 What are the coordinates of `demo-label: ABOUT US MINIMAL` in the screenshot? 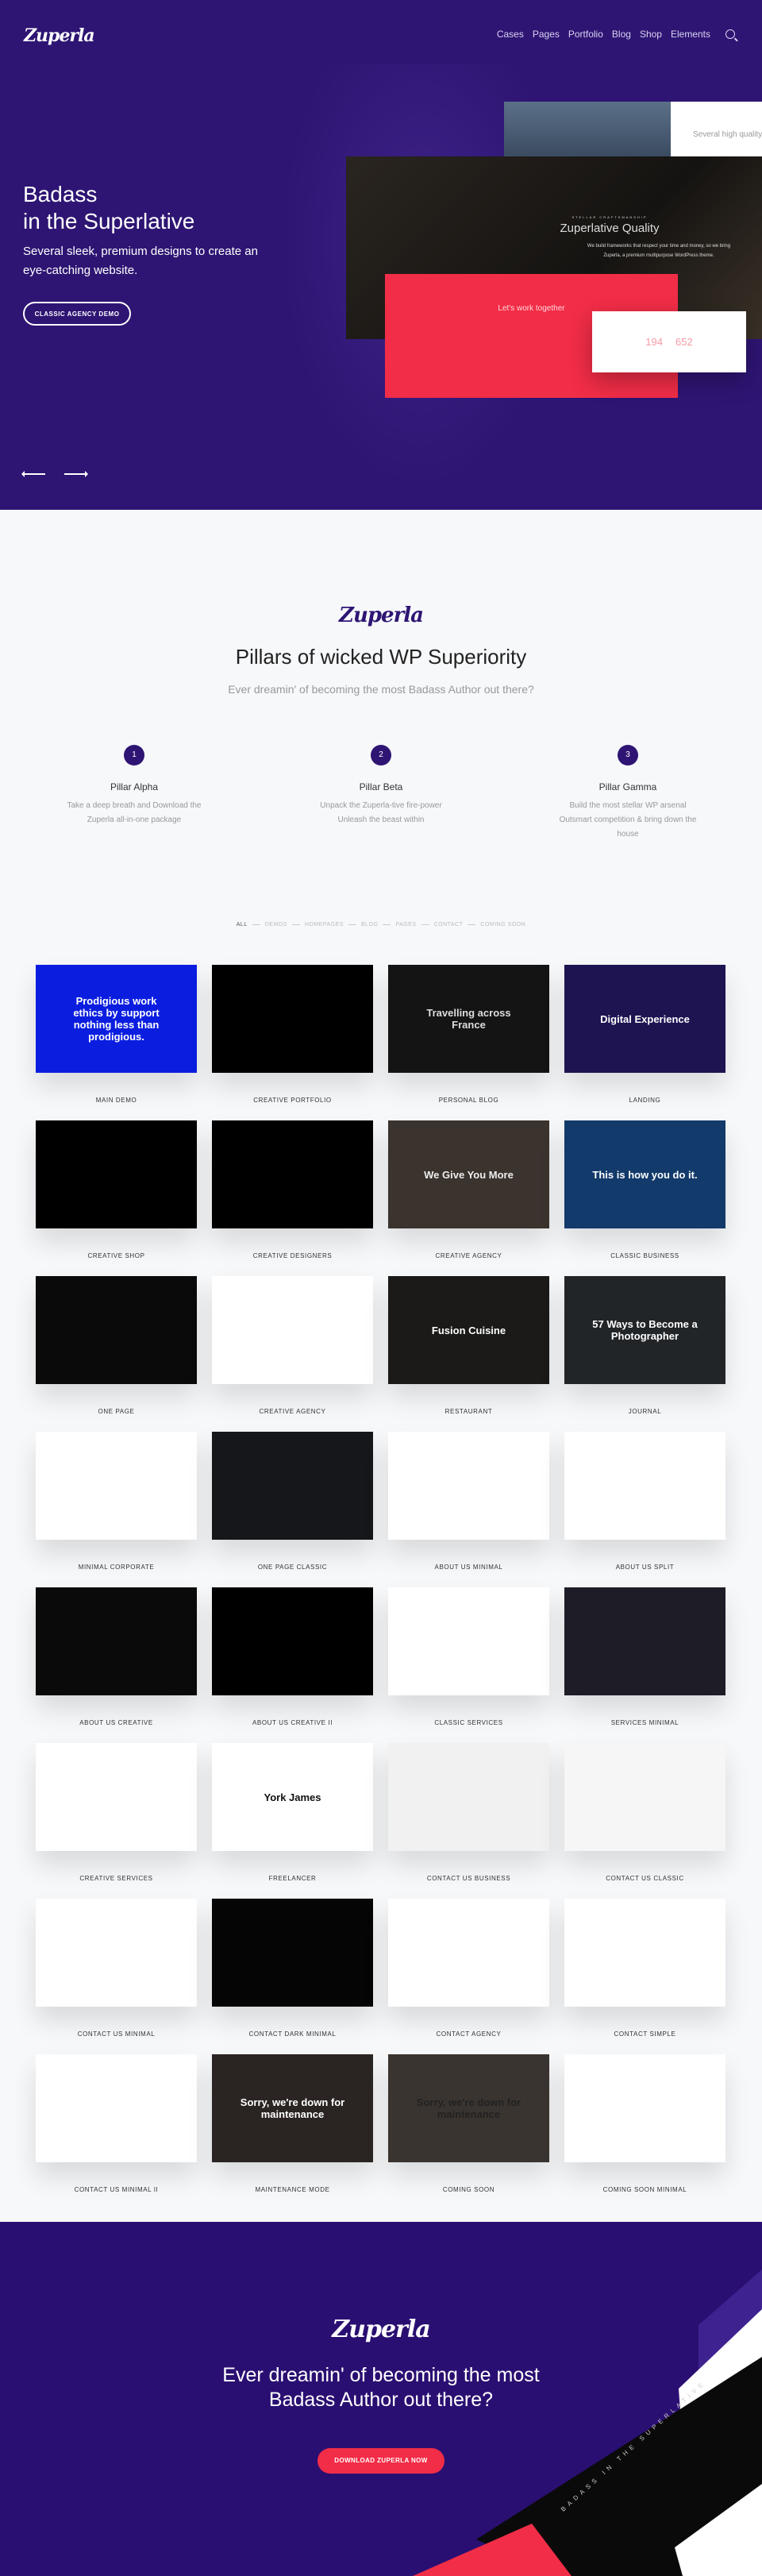 It's located at (468, 1567).